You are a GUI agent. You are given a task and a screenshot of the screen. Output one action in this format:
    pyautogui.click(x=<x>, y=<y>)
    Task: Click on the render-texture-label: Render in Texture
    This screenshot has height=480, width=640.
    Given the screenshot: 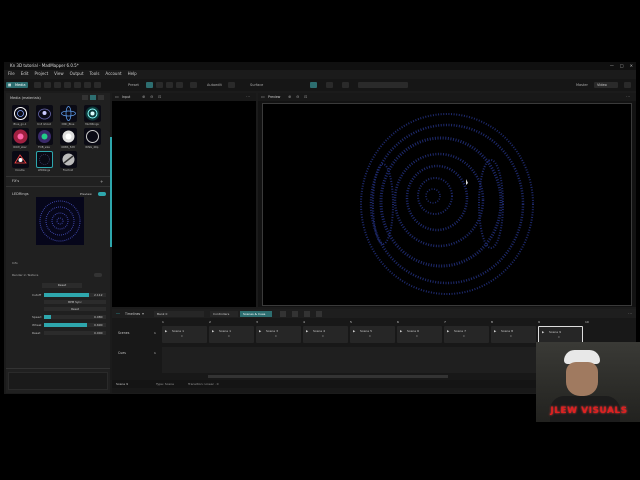 What is the action you would take?
    pyautogui.click(x=25, y=275)
    